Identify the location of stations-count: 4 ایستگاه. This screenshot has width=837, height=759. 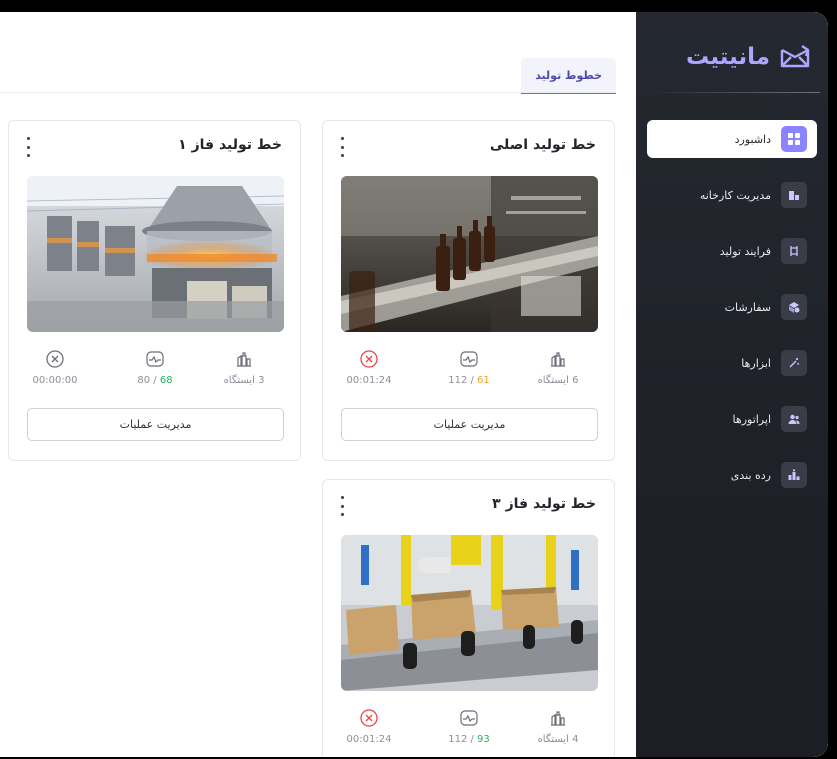
(558, 739).